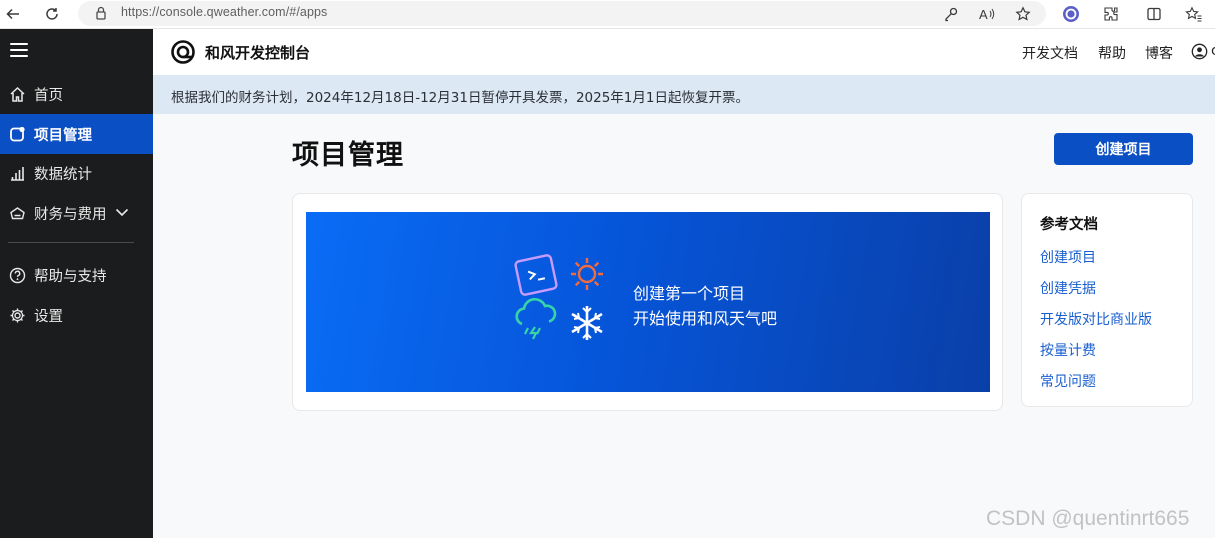 The width and height of the screenshot is (1215, 538). Describe the element at coordinates (258, 52) in the screenshot. I see `brand-title: 和风开发控制台` at that location.